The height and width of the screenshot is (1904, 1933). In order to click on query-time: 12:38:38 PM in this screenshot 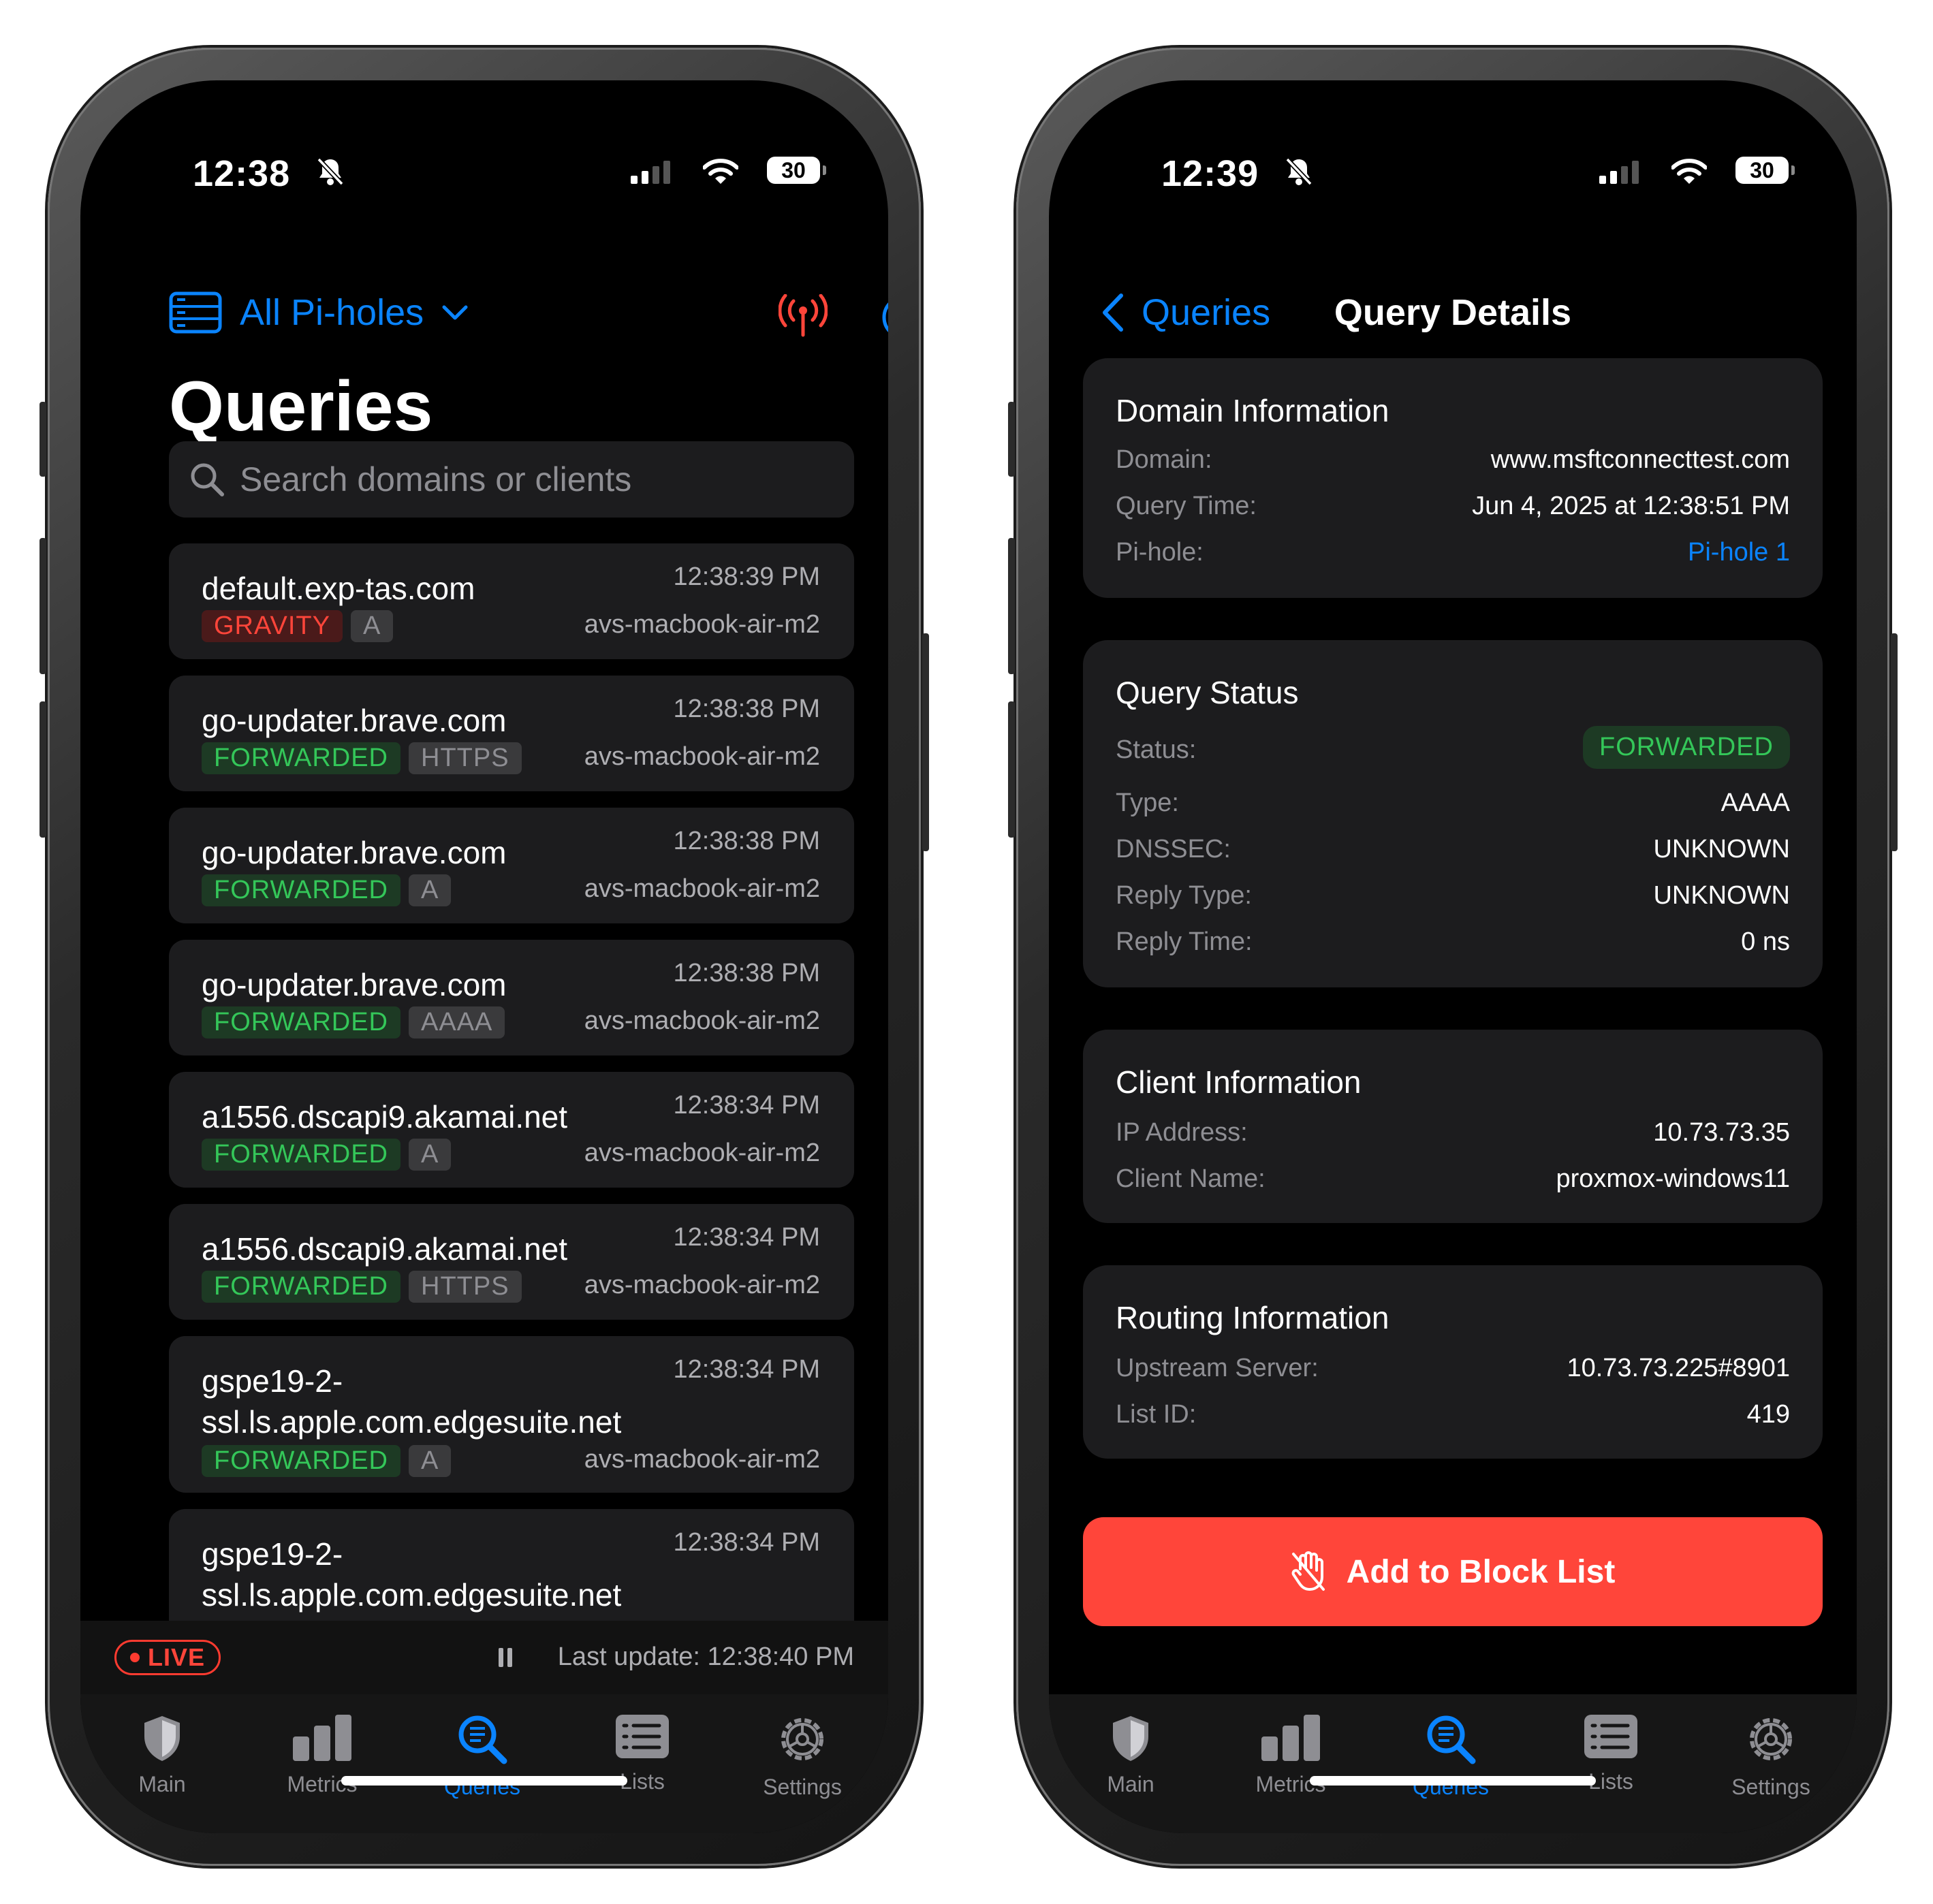, I will do `click(746, 709)`.